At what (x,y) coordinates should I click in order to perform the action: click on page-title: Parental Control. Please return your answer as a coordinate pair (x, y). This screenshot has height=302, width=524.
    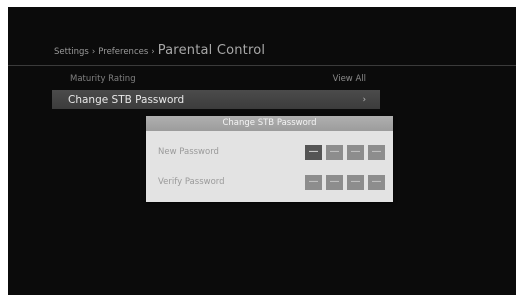
    Looking at the image, I should click on (211, 50).